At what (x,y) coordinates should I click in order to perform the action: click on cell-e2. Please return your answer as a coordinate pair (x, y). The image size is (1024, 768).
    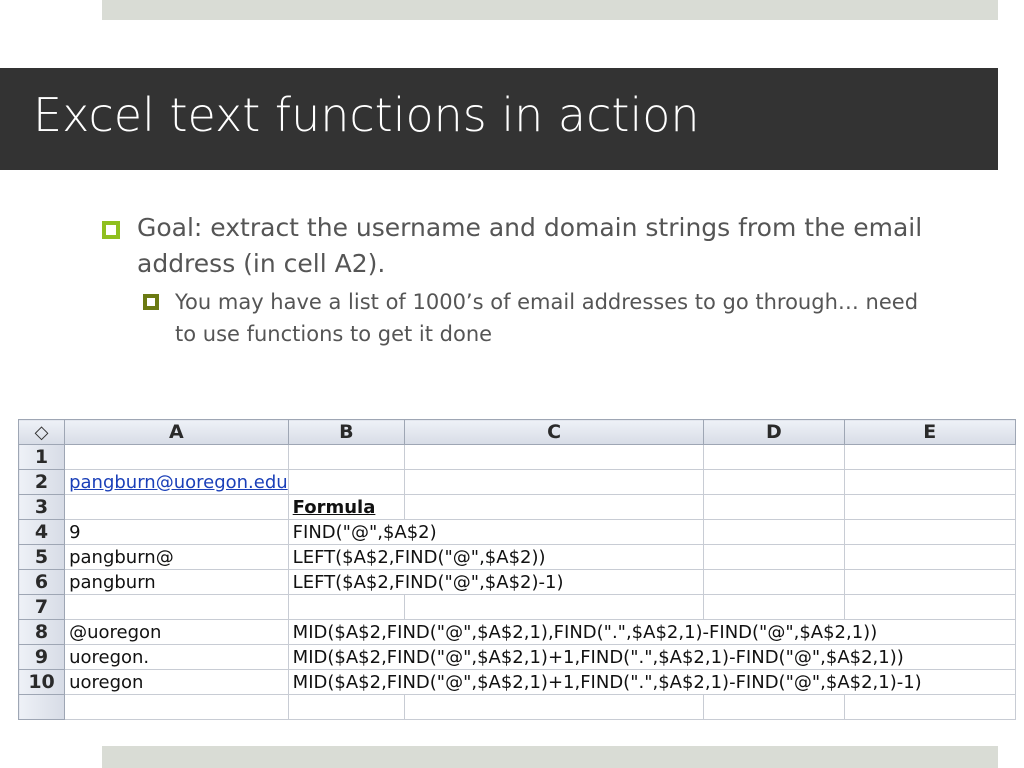
    Looking at the image, I should click on (929, 482).